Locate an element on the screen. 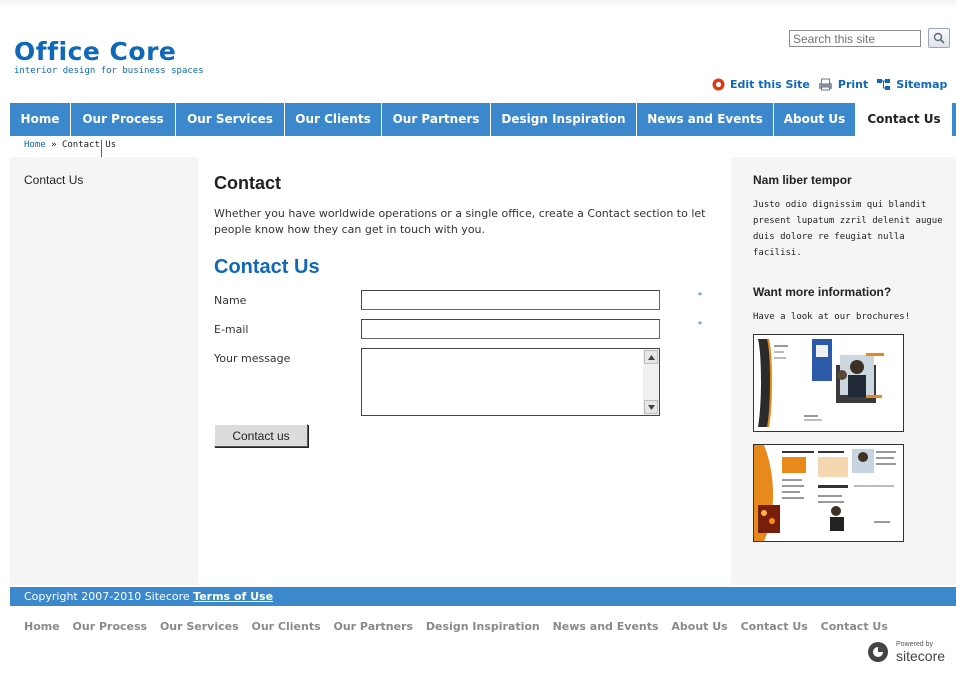  sitecore-wordmark: sitecore is located at coordinates (921, 656).